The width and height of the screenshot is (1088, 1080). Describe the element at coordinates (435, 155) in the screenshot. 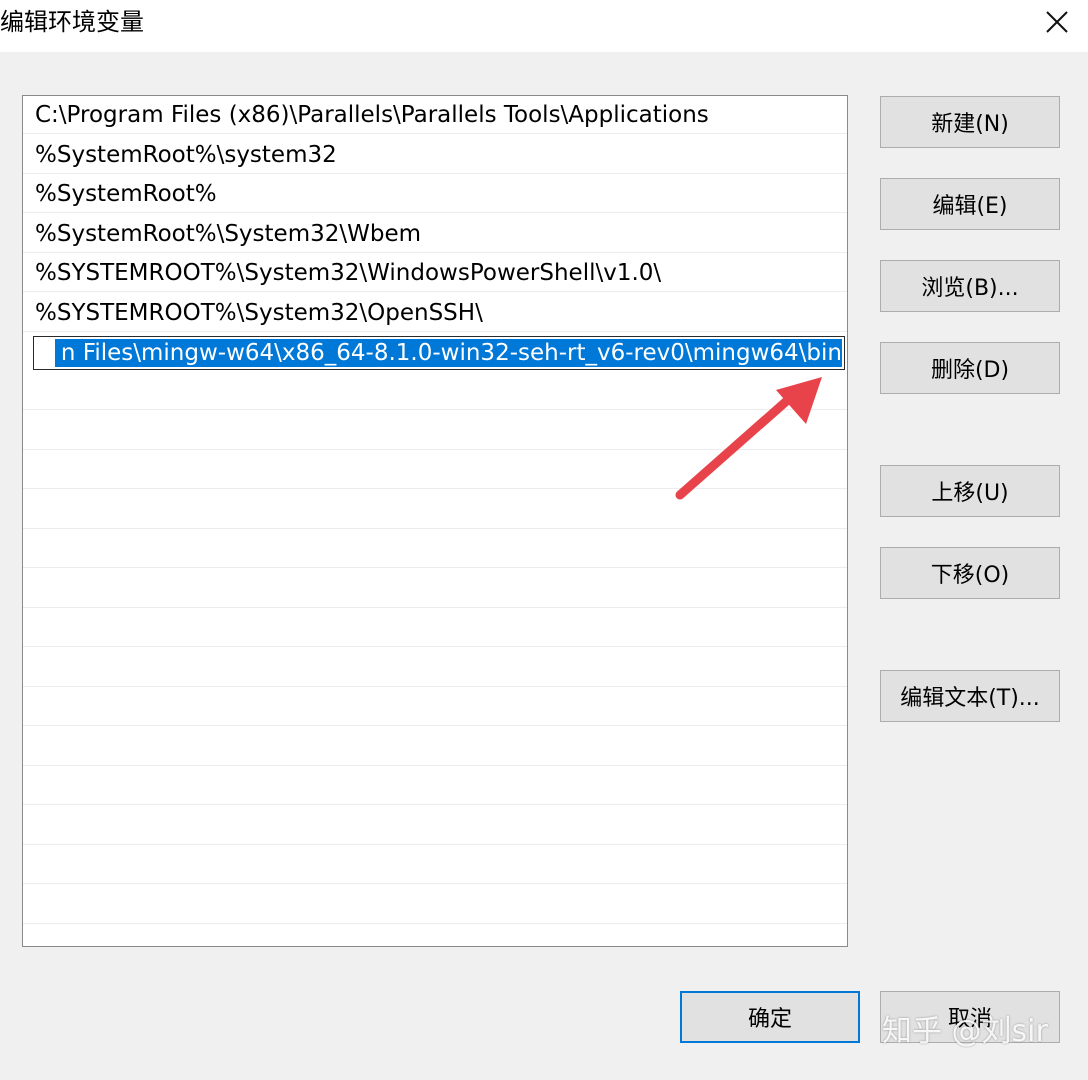

I see `list-item: %SystemRoot%\system32` at that location.